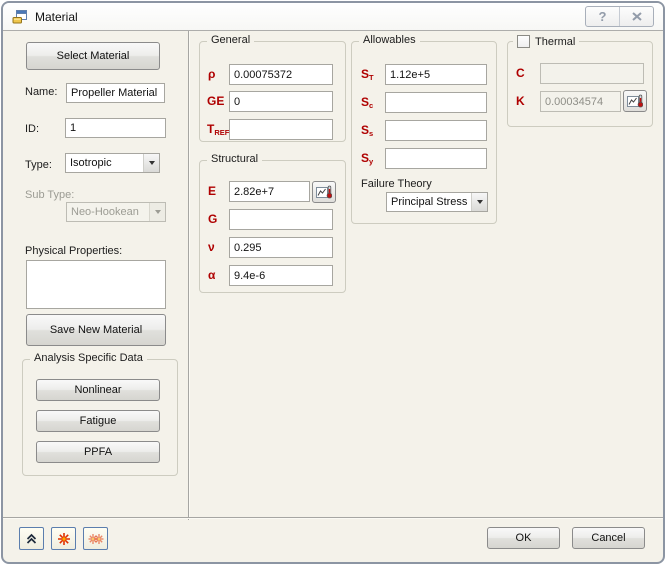 This screenshot has height=568, width=667. What do you see at coordinates (272, 88) in the screenshot?
I see `general-group: General ρ GE TREF` at bounding box center [272, 88].